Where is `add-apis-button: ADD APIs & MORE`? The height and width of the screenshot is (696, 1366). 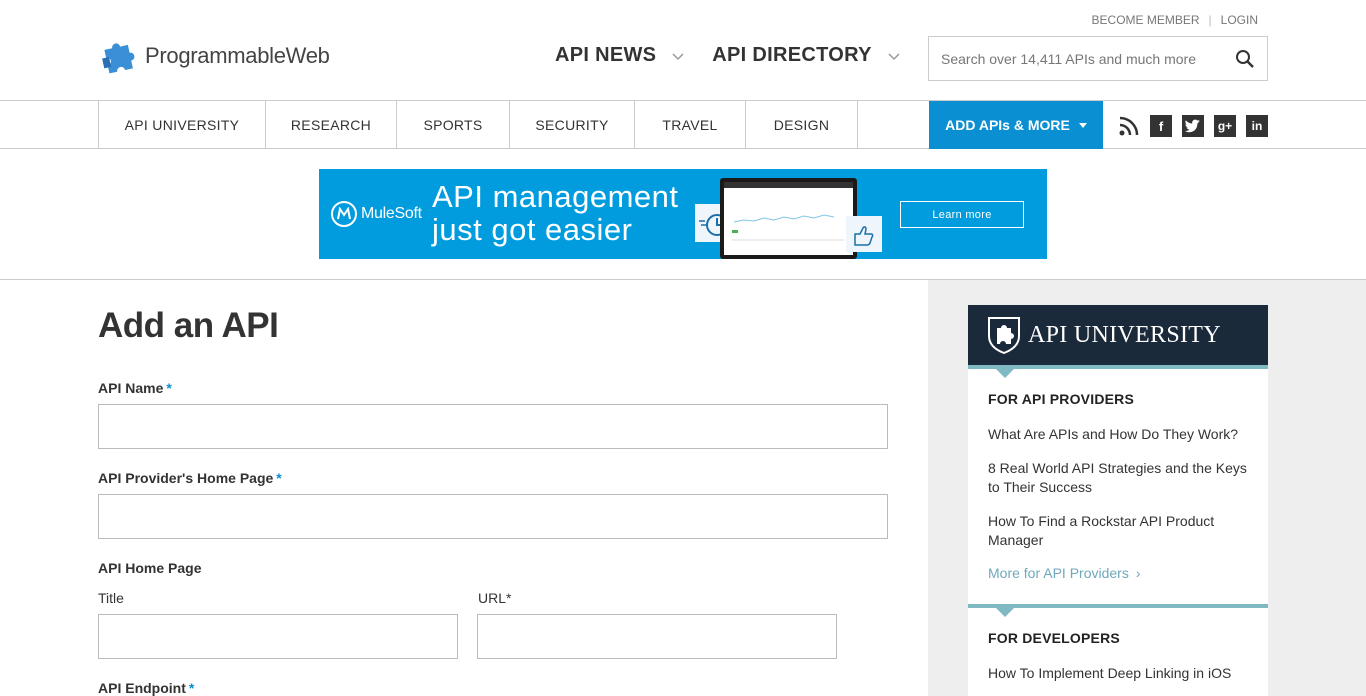 add-apis-button: ADD APIs & MORE is located at coordinates (1016, 125).